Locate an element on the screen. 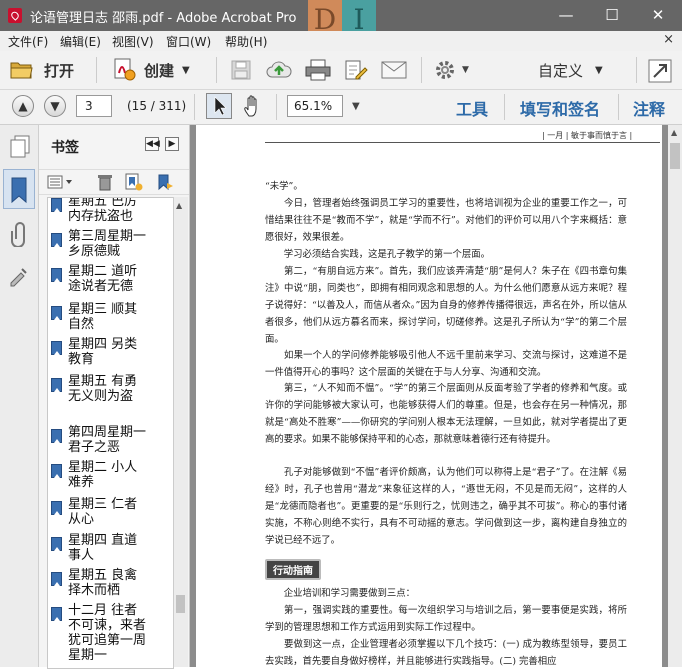 This screenshot has height=670, width=682. open-label: 打开 is located at coordinates (59, 70).